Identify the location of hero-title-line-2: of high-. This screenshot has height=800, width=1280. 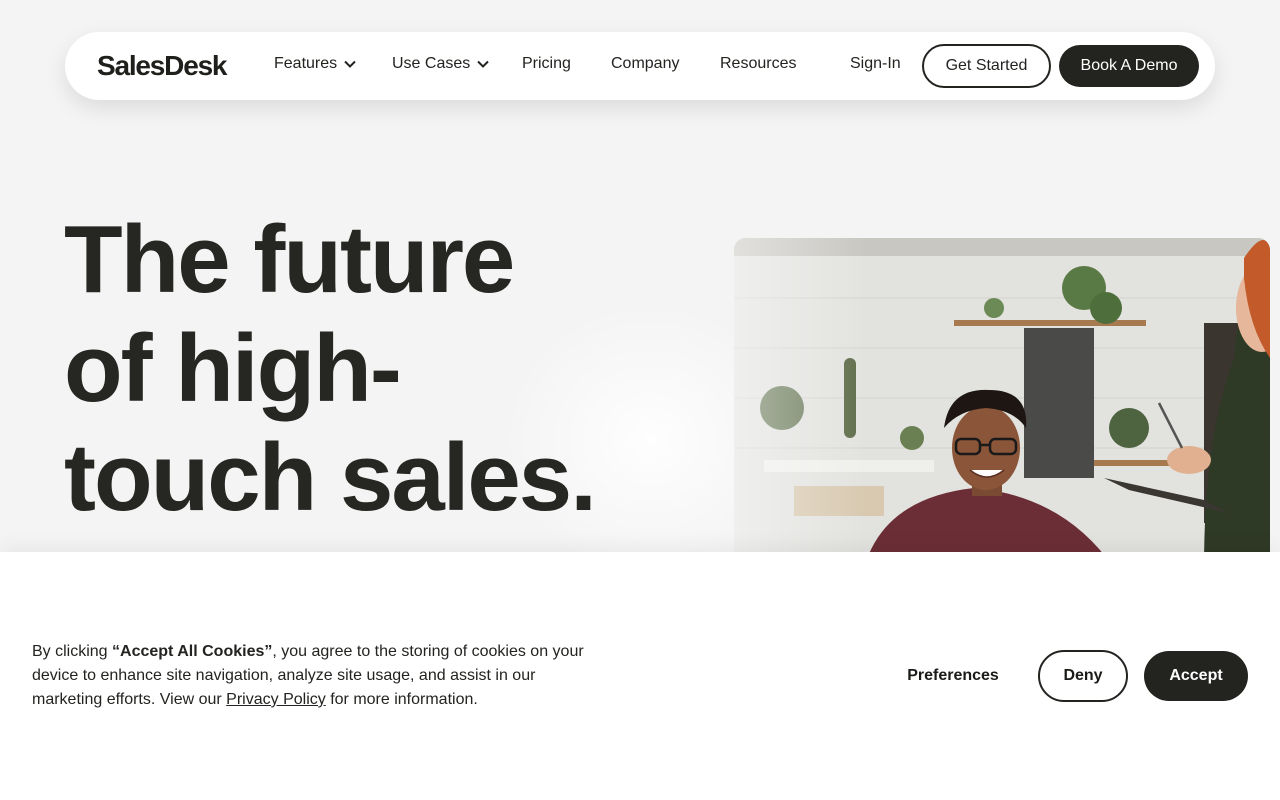
(233, 368).